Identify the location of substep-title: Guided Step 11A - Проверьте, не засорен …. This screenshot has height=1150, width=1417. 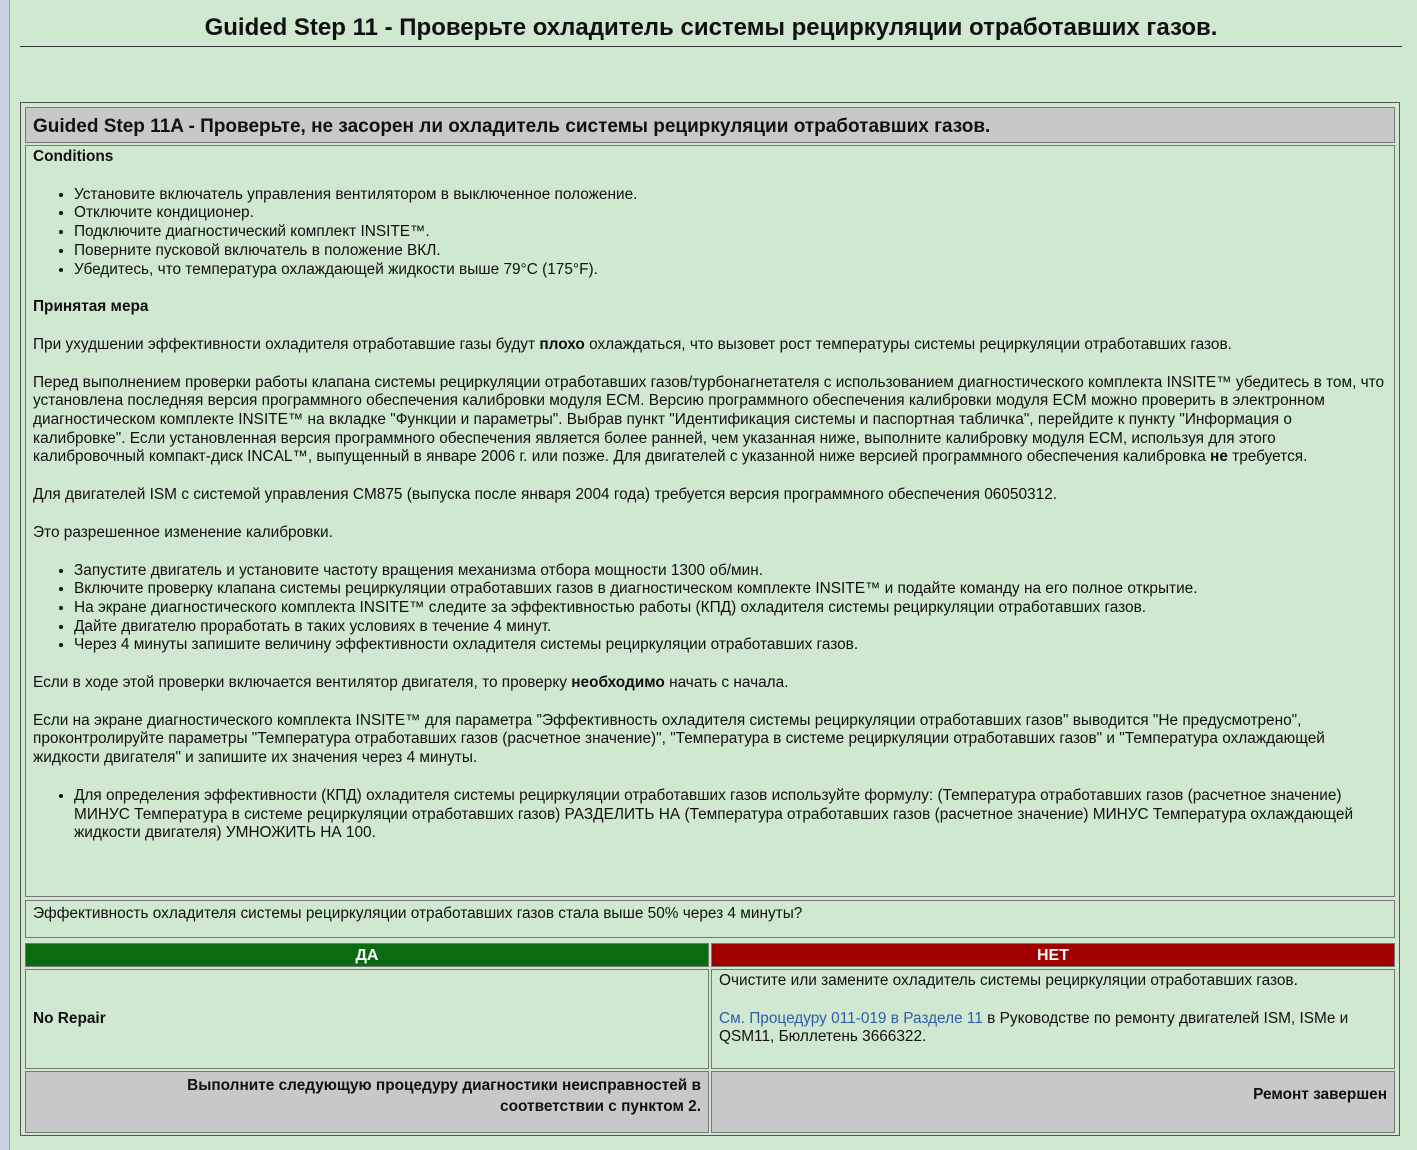
(710, 125).